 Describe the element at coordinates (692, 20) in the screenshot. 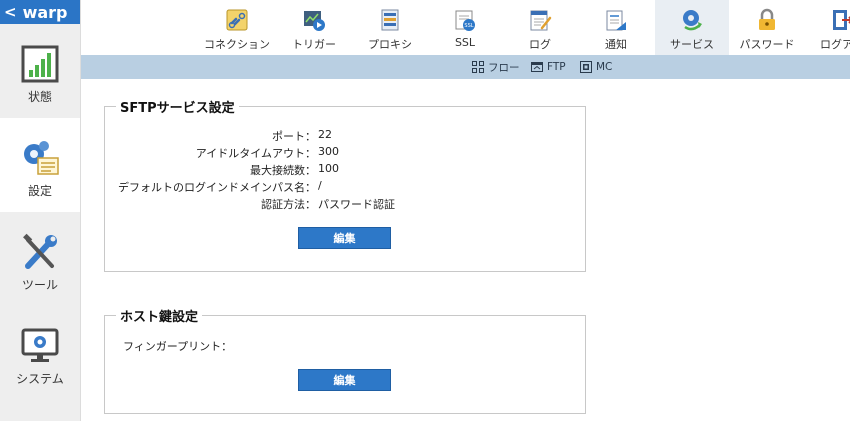

I see `service-icon` at that location.